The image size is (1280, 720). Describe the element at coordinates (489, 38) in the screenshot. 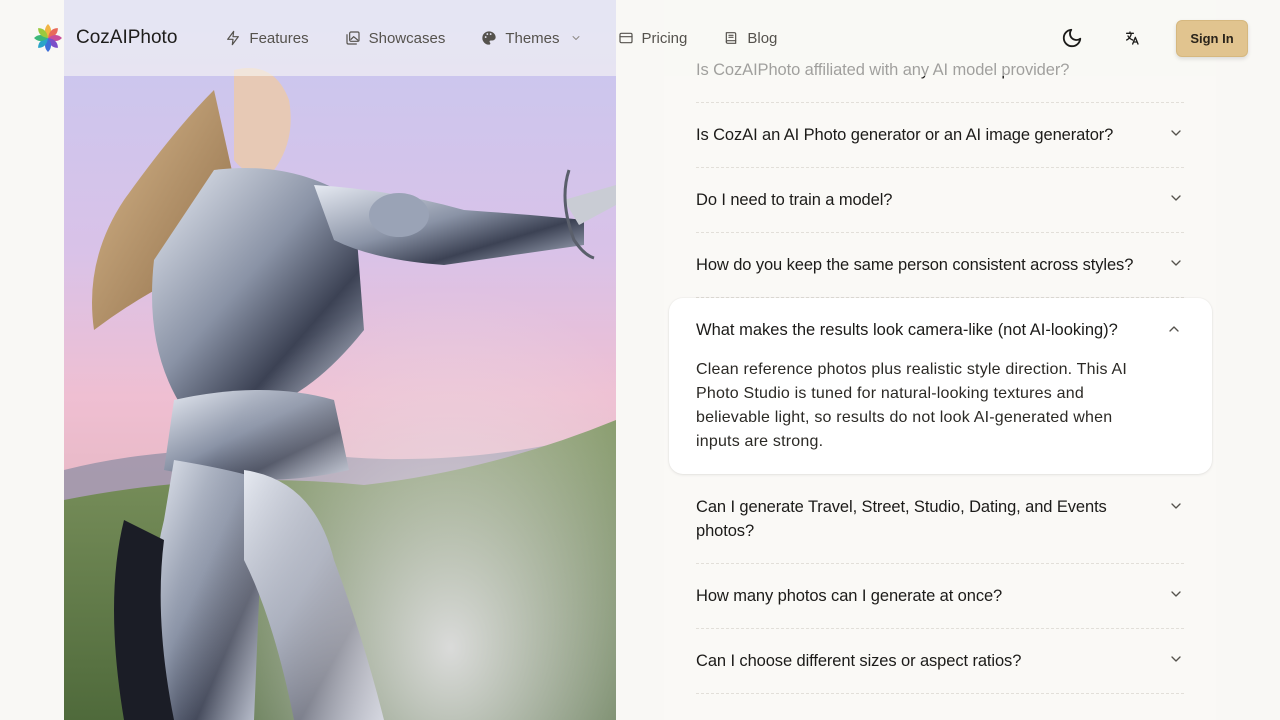

I see `palette-icon` at that location.